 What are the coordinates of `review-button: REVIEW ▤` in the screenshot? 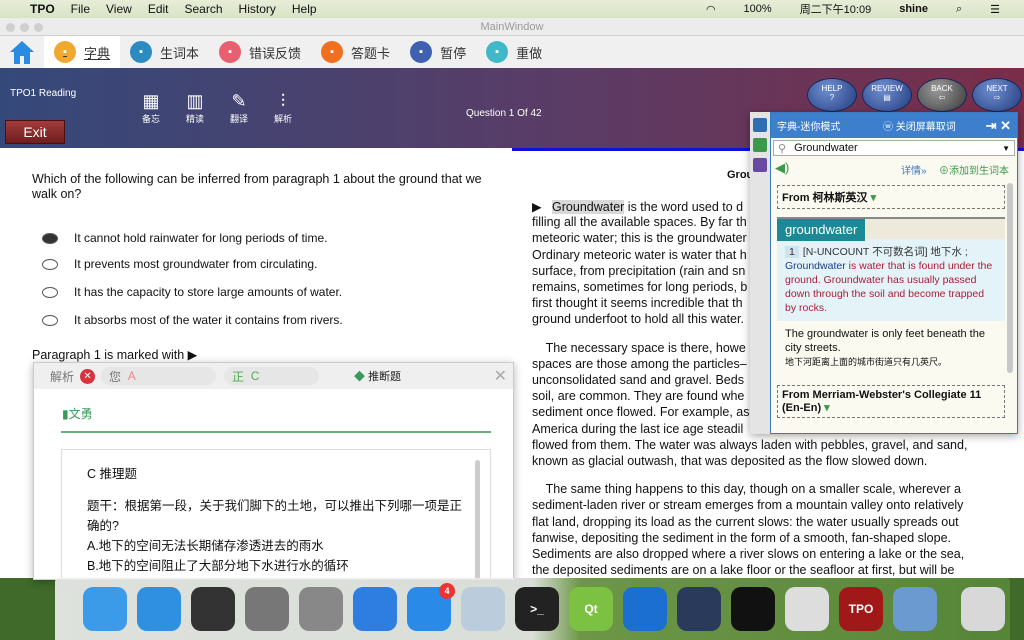 It's located at (887, 95).